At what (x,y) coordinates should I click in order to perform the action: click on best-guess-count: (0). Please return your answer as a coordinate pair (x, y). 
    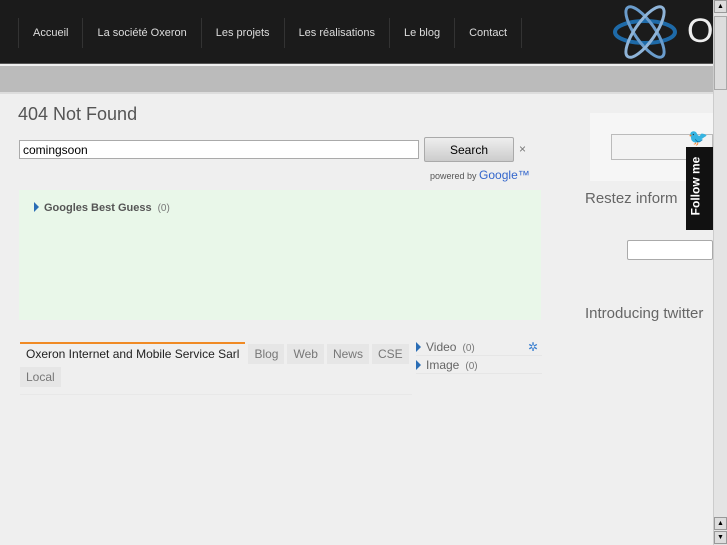
    Looking at the image, I should click on (163, 208).